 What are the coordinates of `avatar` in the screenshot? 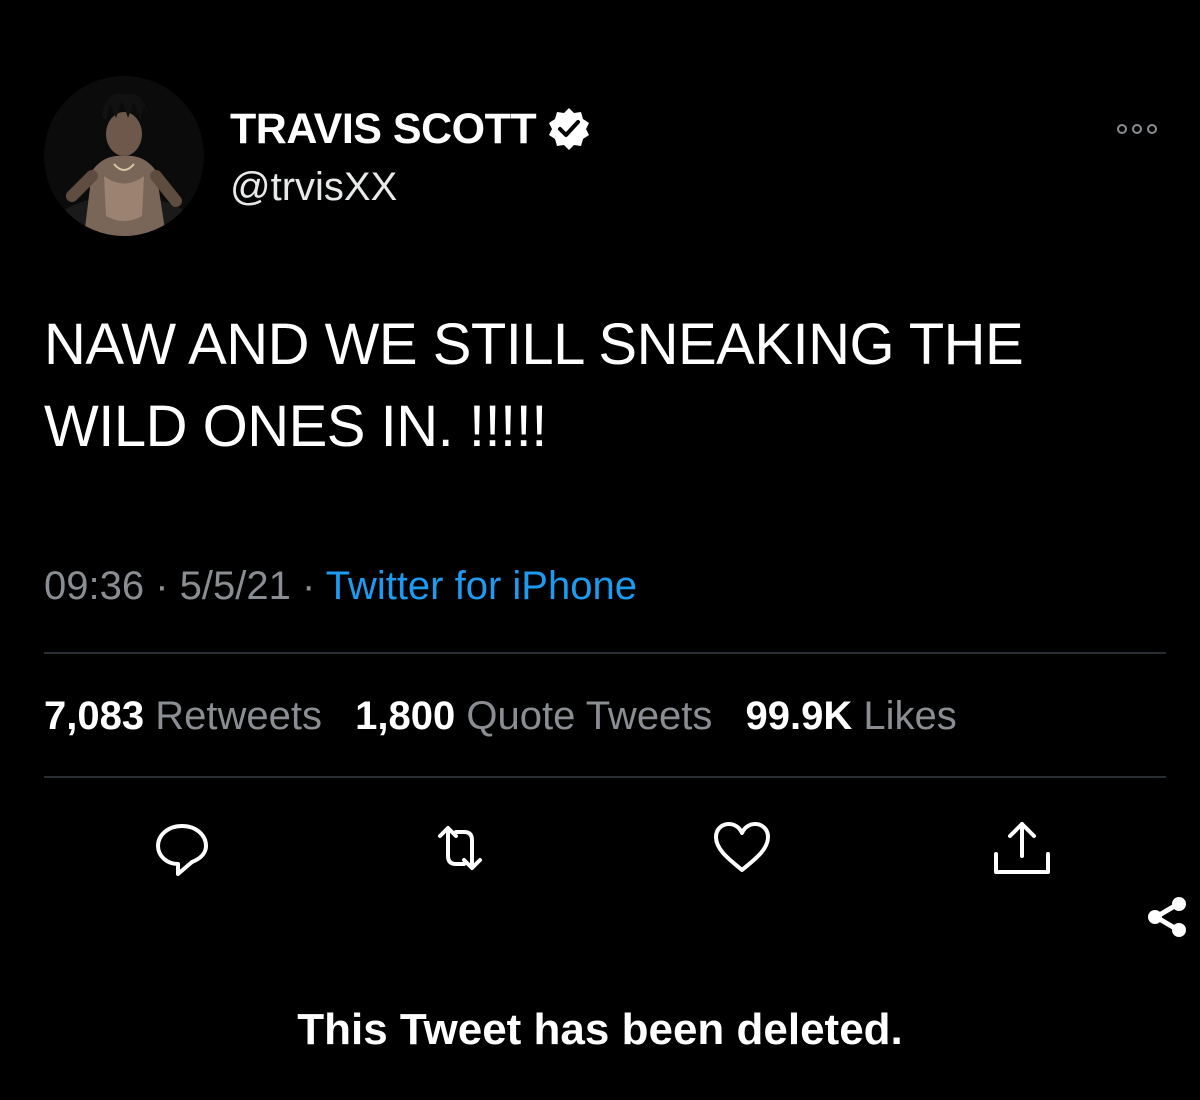 It's located at (124, 156).